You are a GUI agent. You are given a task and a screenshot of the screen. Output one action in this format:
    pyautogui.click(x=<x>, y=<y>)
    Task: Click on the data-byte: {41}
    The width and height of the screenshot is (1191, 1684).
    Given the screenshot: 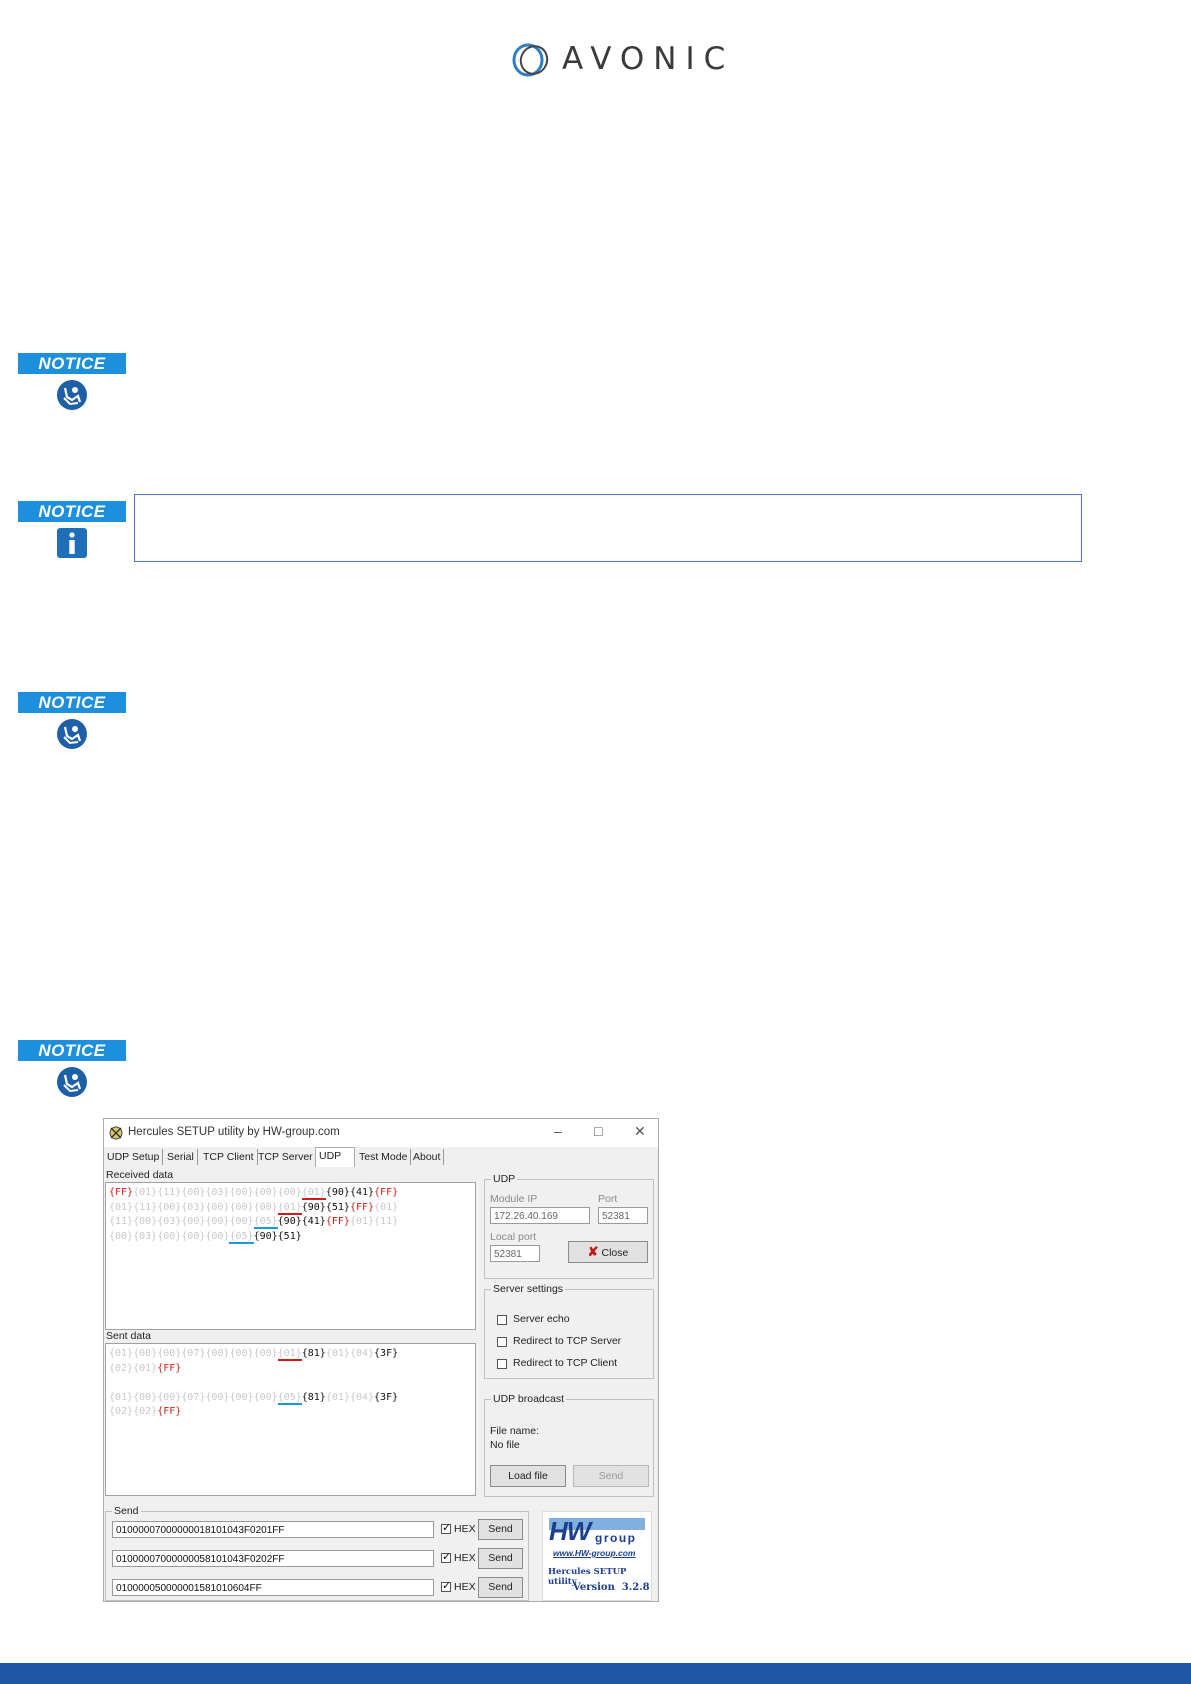 What is the action you would take?
    pyautogui.click(x=313, y=1221)
    